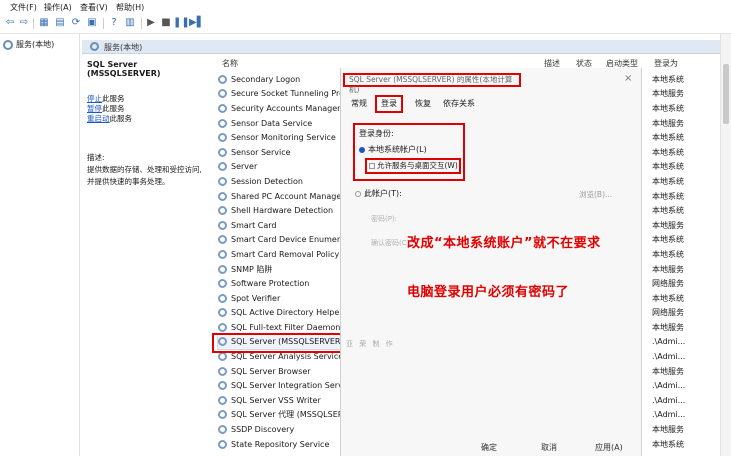 The width and height of the screenshot is (731, 456). What do you see at coordinates (44, 23) in the screenshot?
I see `console-tree-icon: ▦` at bounding box center [44, 23].